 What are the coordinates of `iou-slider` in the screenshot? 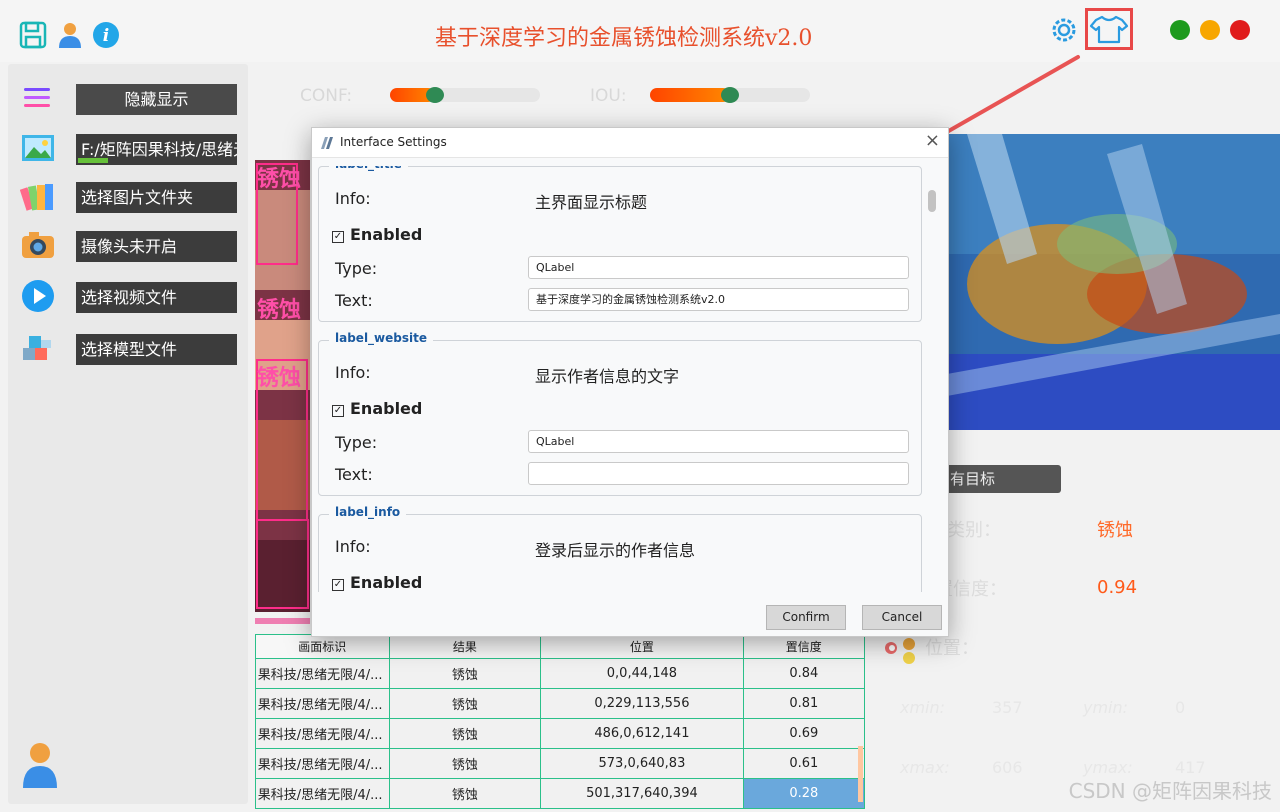 It's located at (730, 95).